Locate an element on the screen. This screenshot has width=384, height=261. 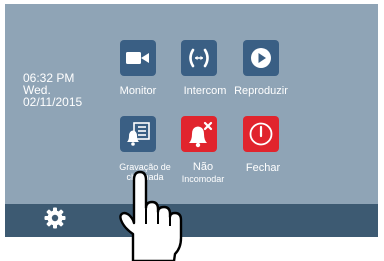
close-power-icon is located at coordinates (261, 134).